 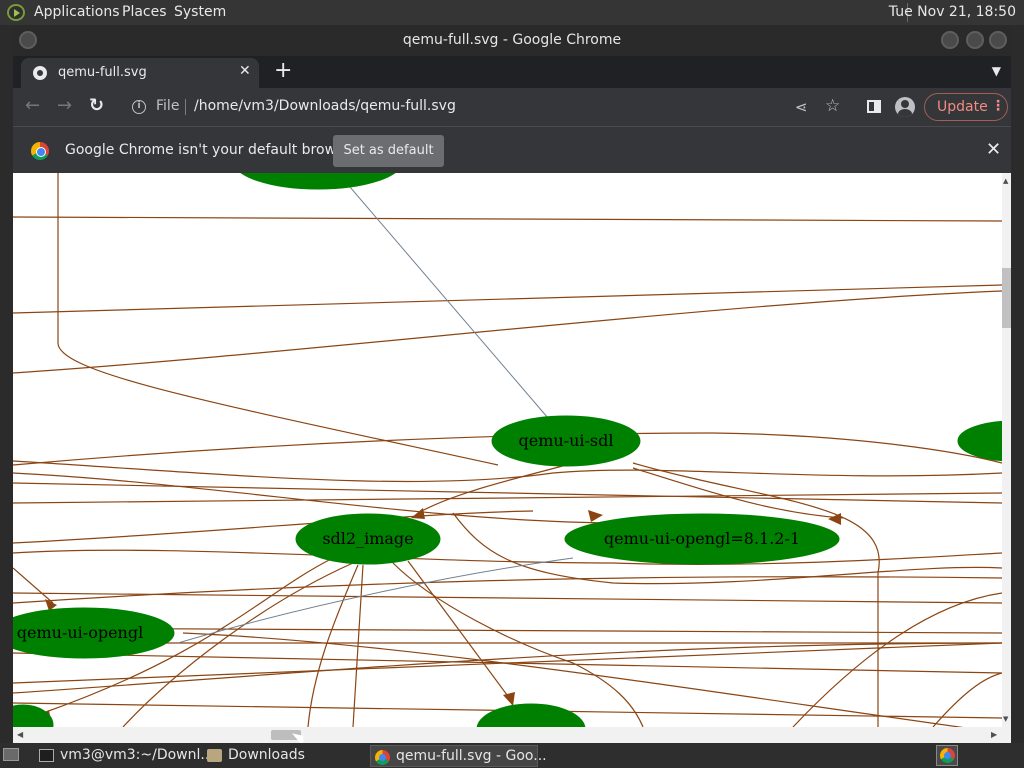 I want to click on scroll-left-arrow-icon: ◀, so click(x=20, y=734).